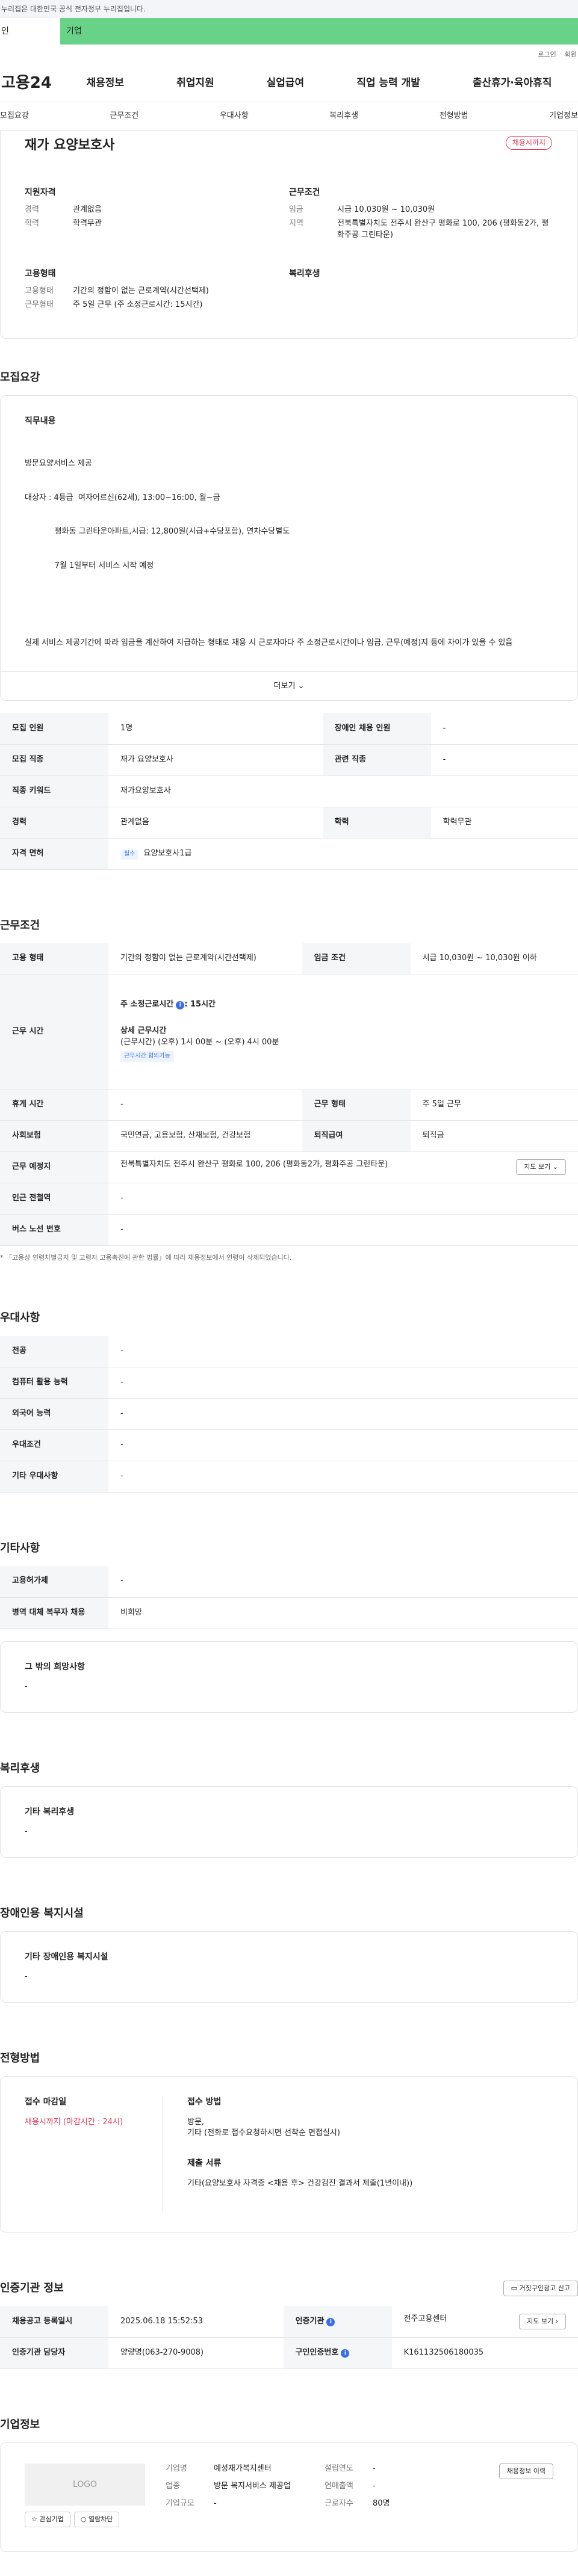  Describe the element at coordinates (547, 55) in the screenshot. I see `login-link: 로그인` at that location.